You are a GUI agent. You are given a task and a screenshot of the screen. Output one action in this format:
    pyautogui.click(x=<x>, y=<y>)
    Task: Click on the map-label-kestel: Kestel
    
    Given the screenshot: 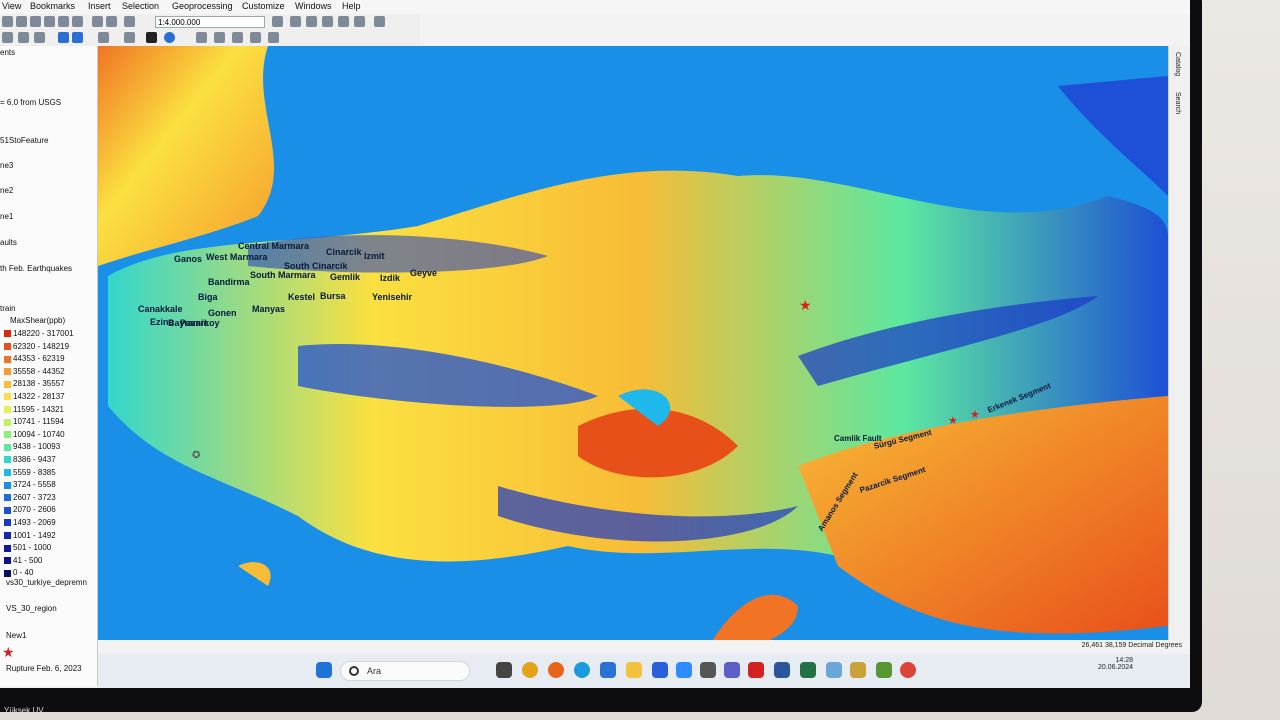 What is the action you would take?
    pyautogui.click(x=302, y=297)
    